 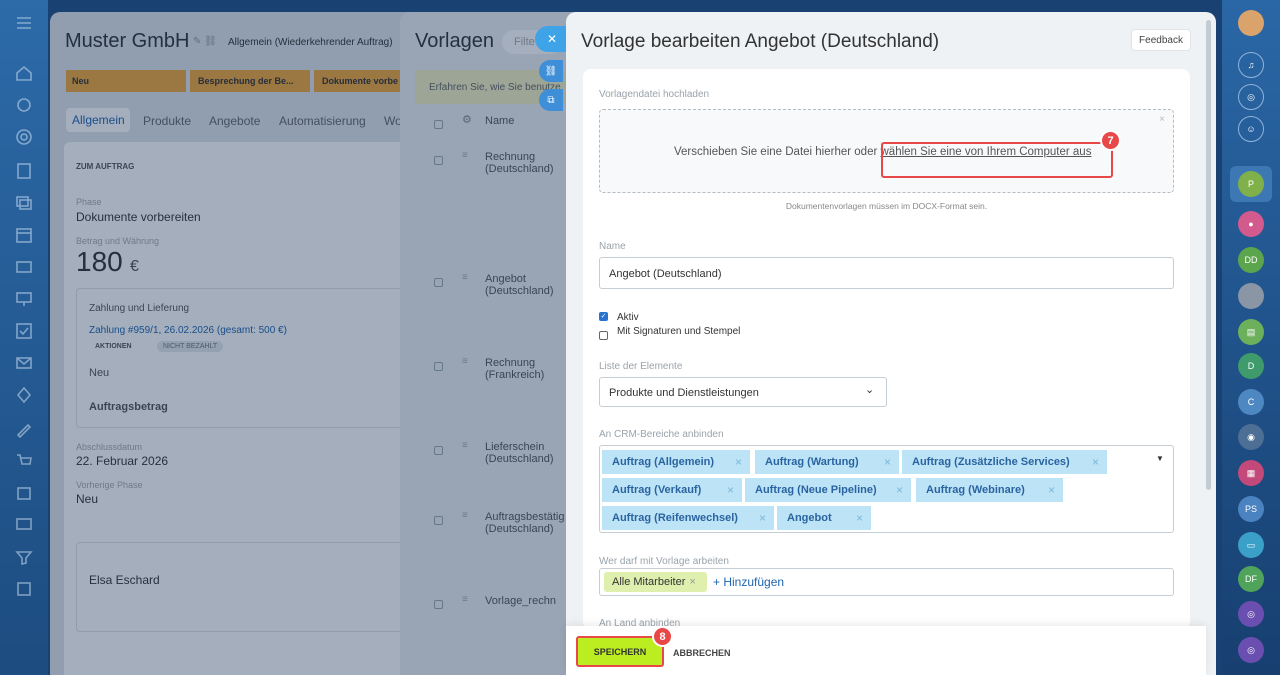 I want to click on board-icon, so click(x=24, y=299).